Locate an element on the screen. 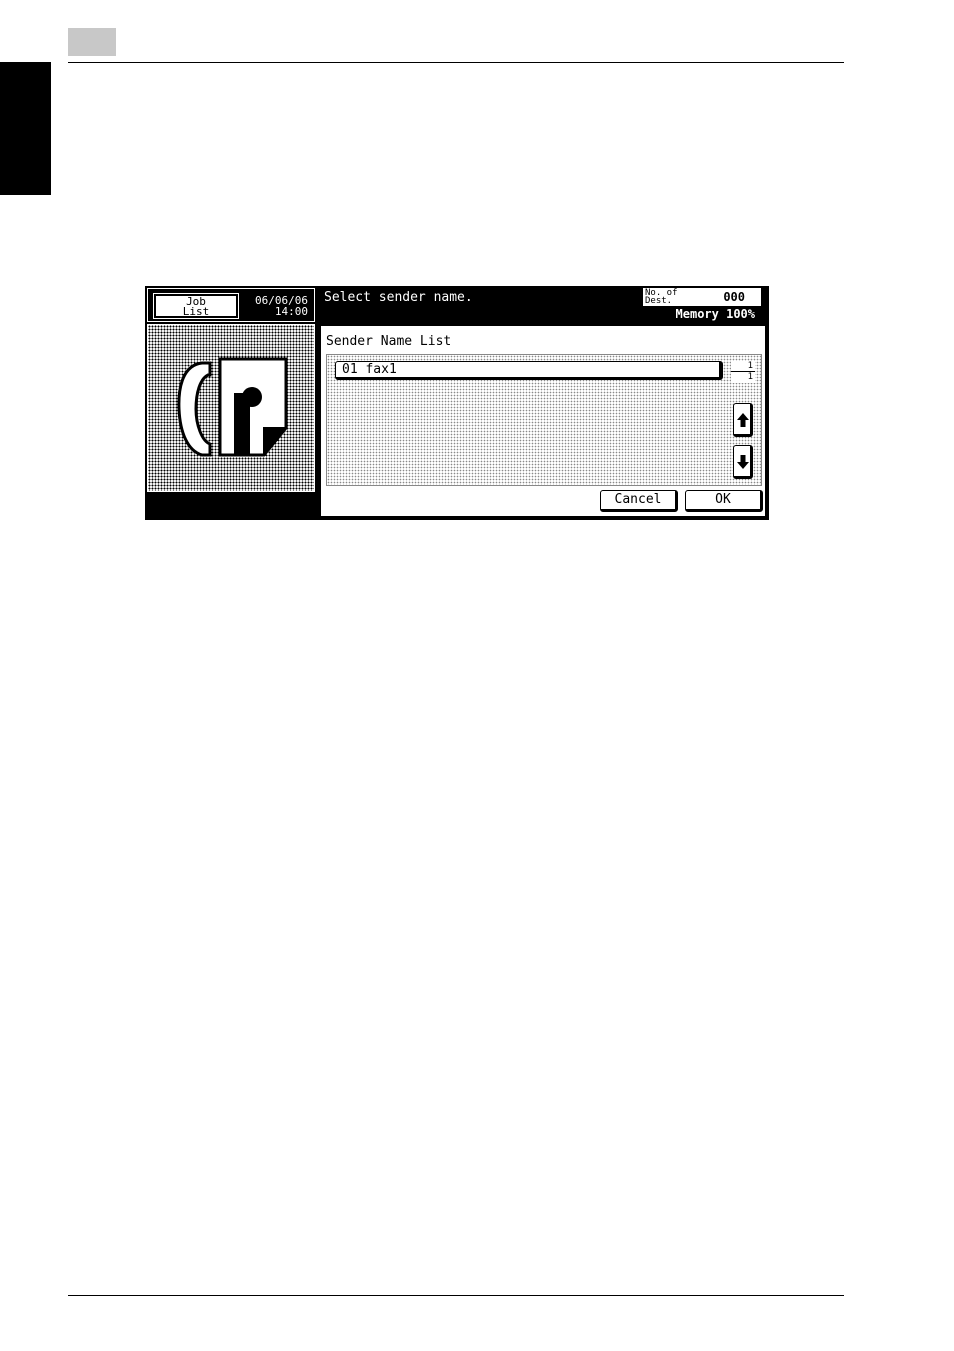 This screenshot has height=1351, width=954. page-total: 1 is located at coordinates (750, 377).